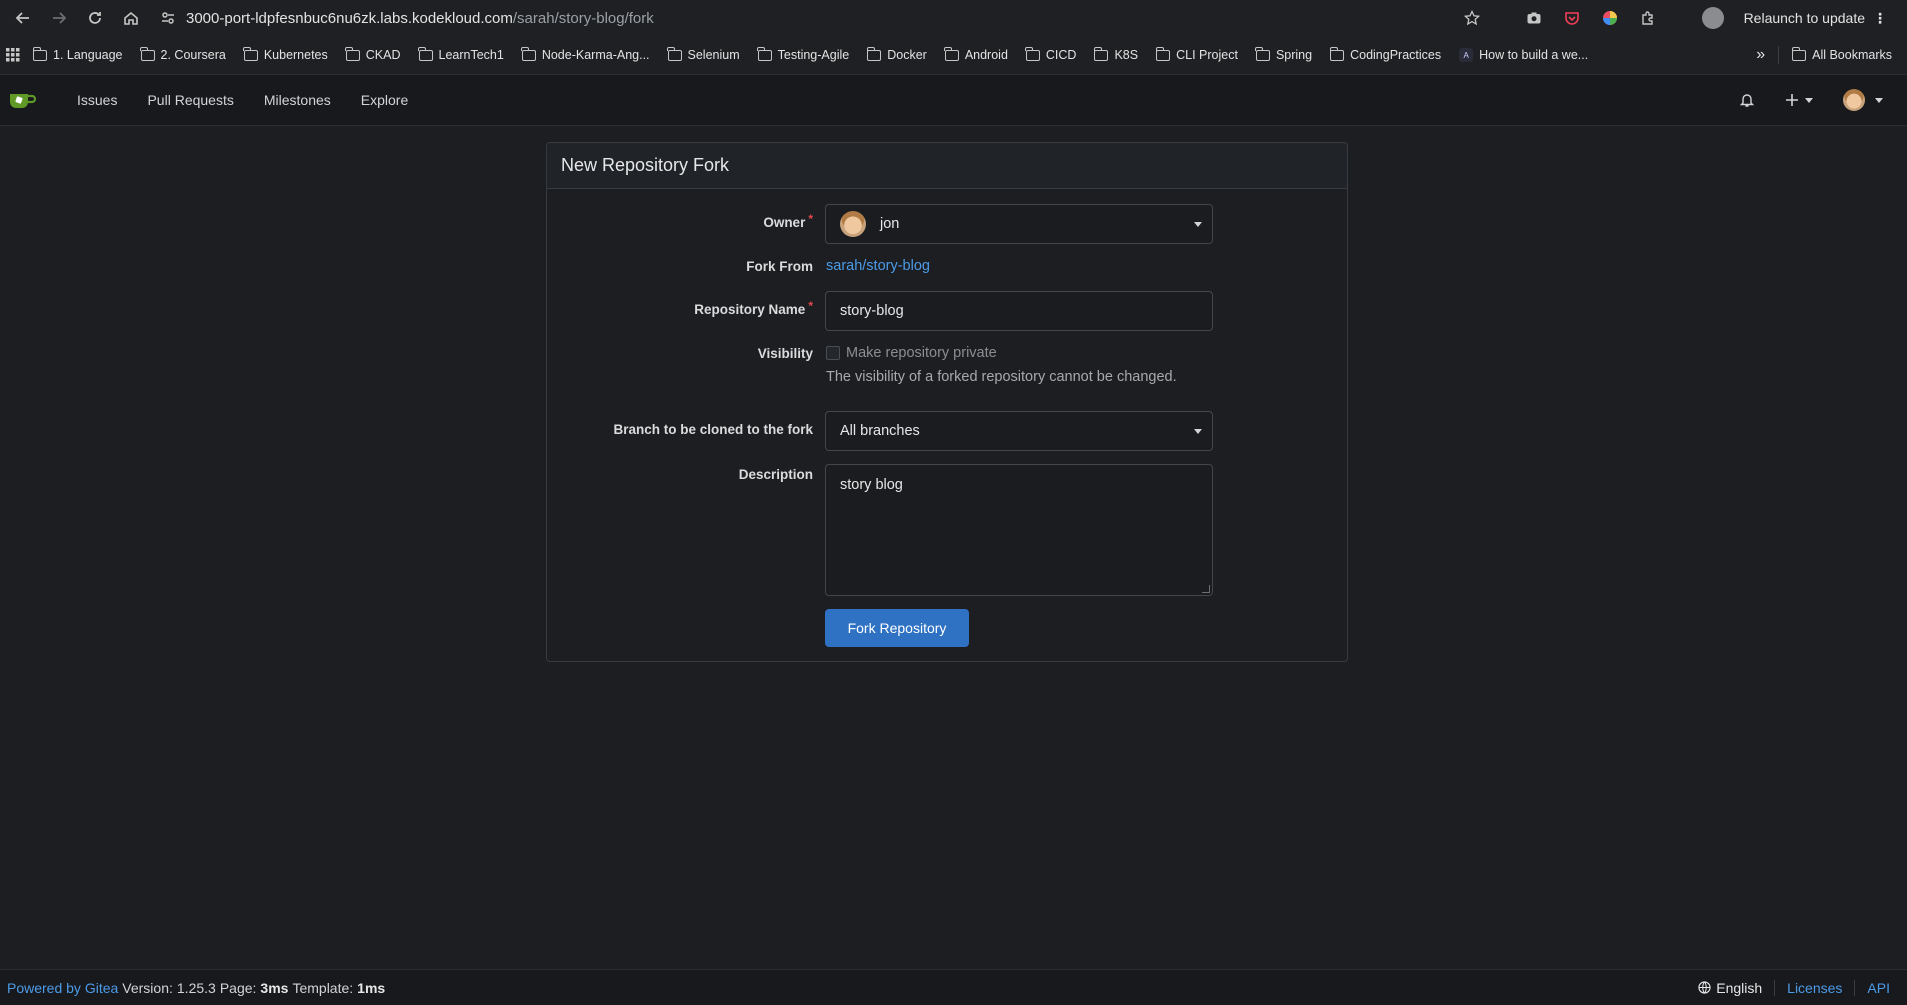 The width and height of the screenshot is (1907, 1005). I want to click on gitea-logo, so click(23, 100).